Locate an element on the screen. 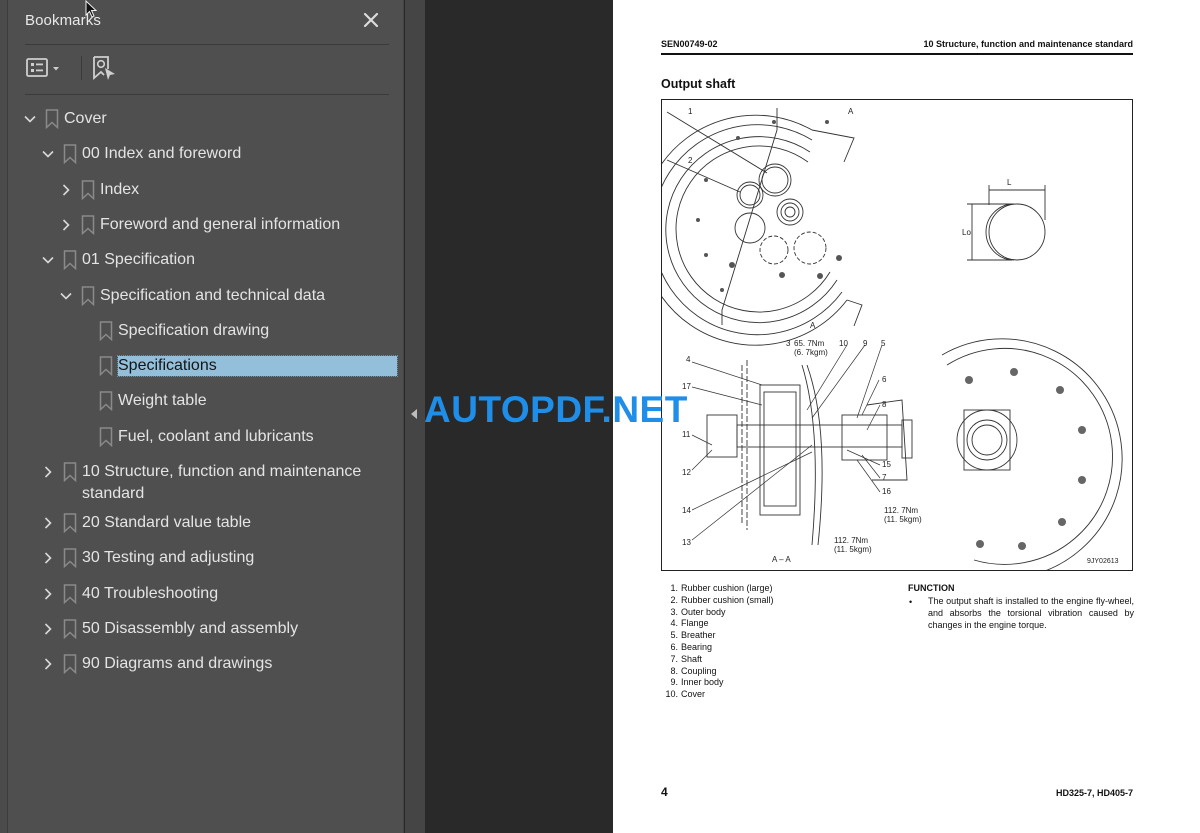 The width and height of the screenshot is (1200, 833). bookmark-label: Specifications is located at coordinates (257, 366).